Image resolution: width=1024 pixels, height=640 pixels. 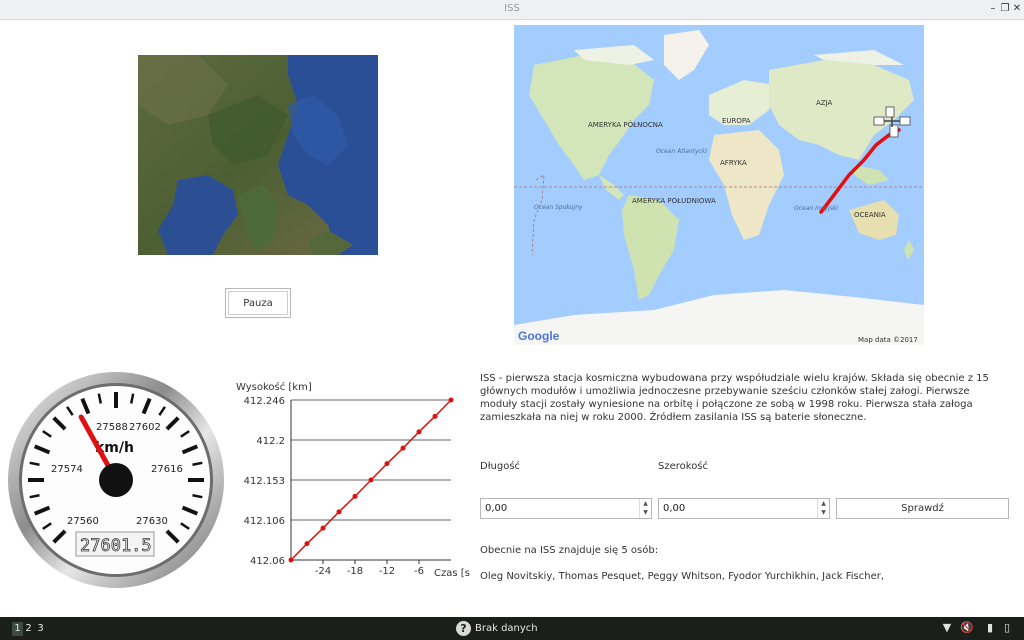 I want to click on battery-icon: ▯, so click(x=1007, y=628).